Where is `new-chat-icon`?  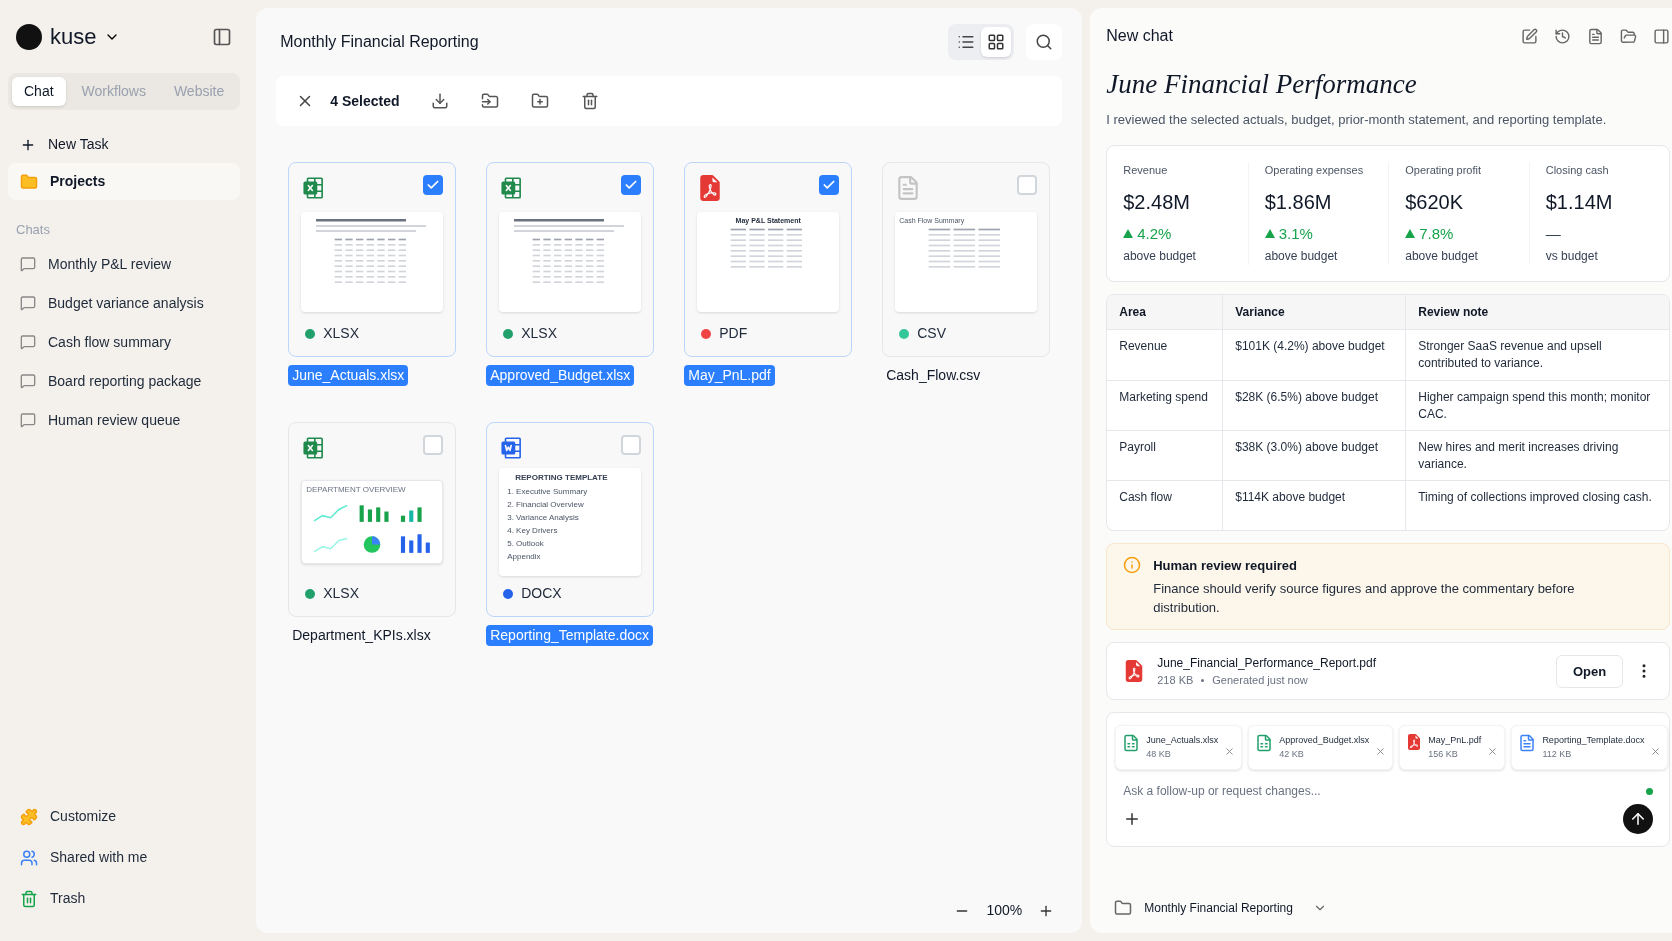
new-chat-icon is located at coordinates (1530, 36).